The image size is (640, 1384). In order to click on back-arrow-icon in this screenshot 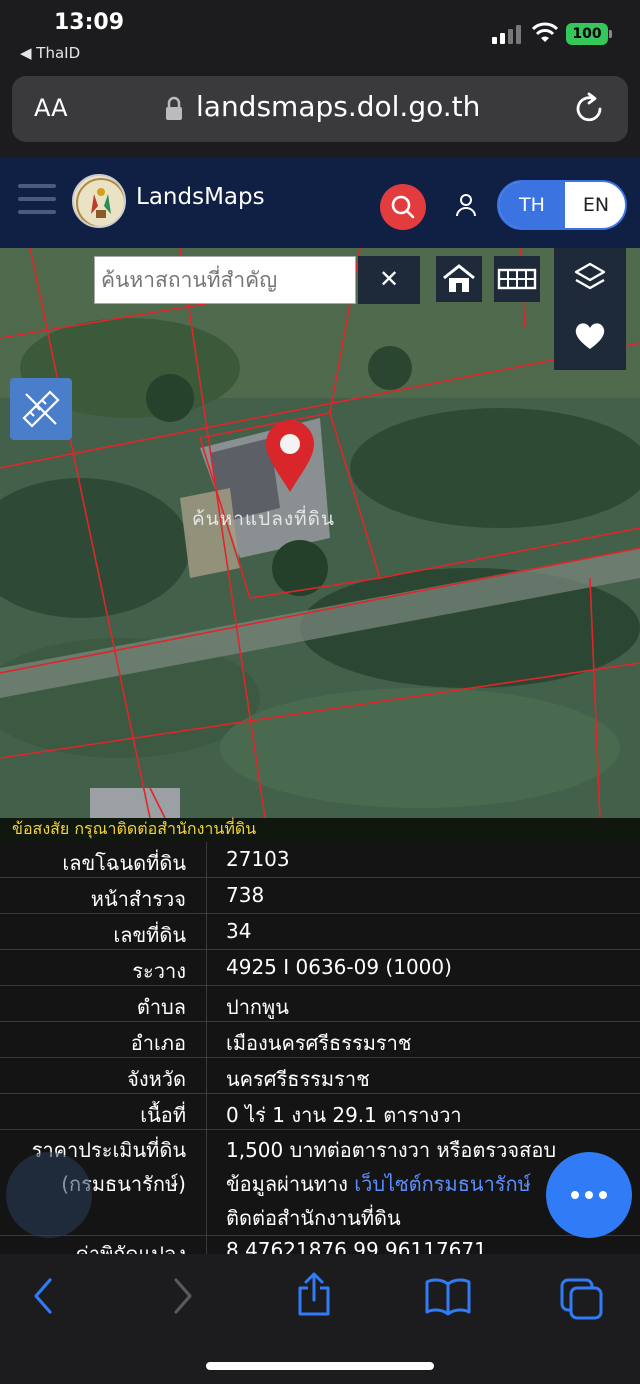, I will do `click(44, 1296)`.